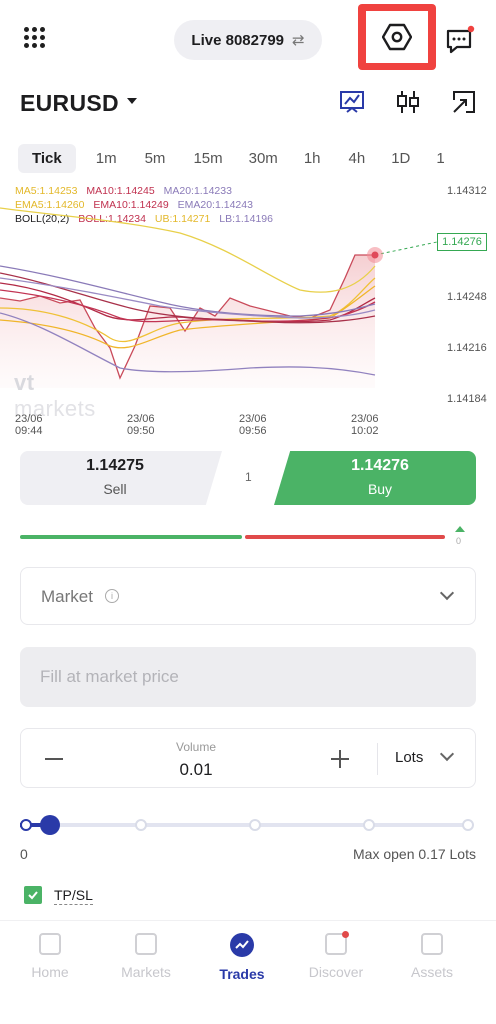 Image resolution: width=496 pixels, height=1024 pixels. What do you see at coordinates (298, 40) in the screenshot?
I see `swap-icon: ⇄` at bounding box center [298, 40].